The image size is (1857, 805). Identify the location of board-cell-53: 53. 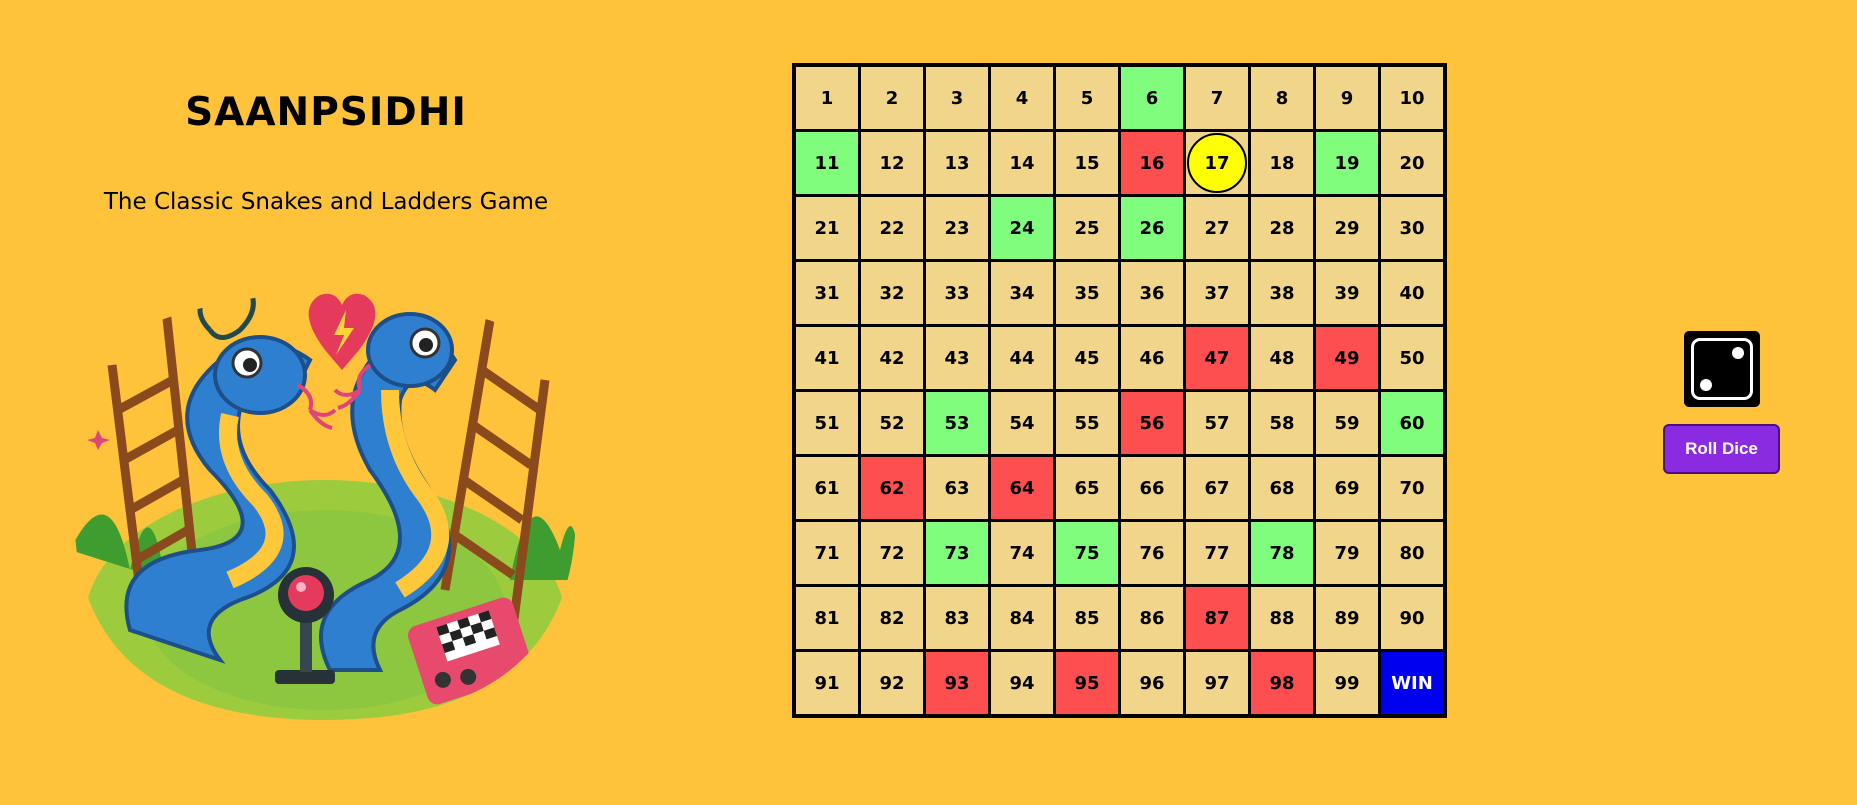
(957, 423).